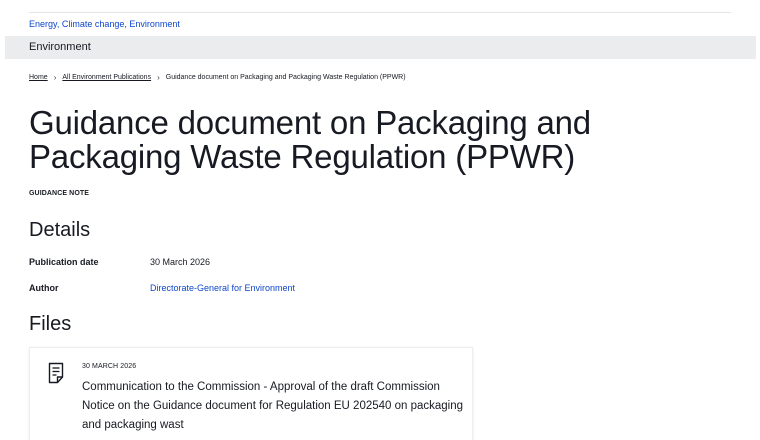  What do you see at coordinates (38, 77) in the screenshot?
I see `breadcrumb-home-link: Home` at bounding box center [38, 77].